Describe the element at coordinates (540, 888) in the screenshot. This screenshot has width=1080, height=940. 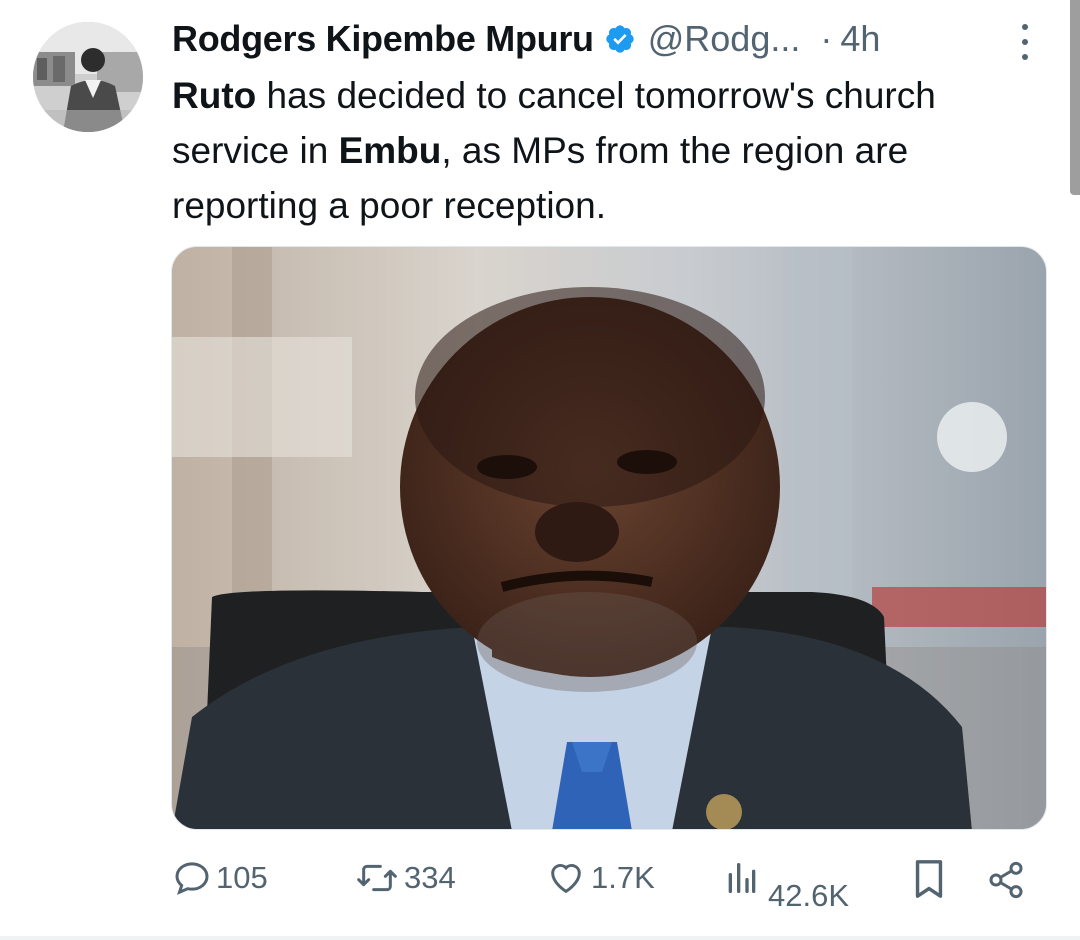
I see `action-bar: 105 334 1.7K 42.6K` at that location.